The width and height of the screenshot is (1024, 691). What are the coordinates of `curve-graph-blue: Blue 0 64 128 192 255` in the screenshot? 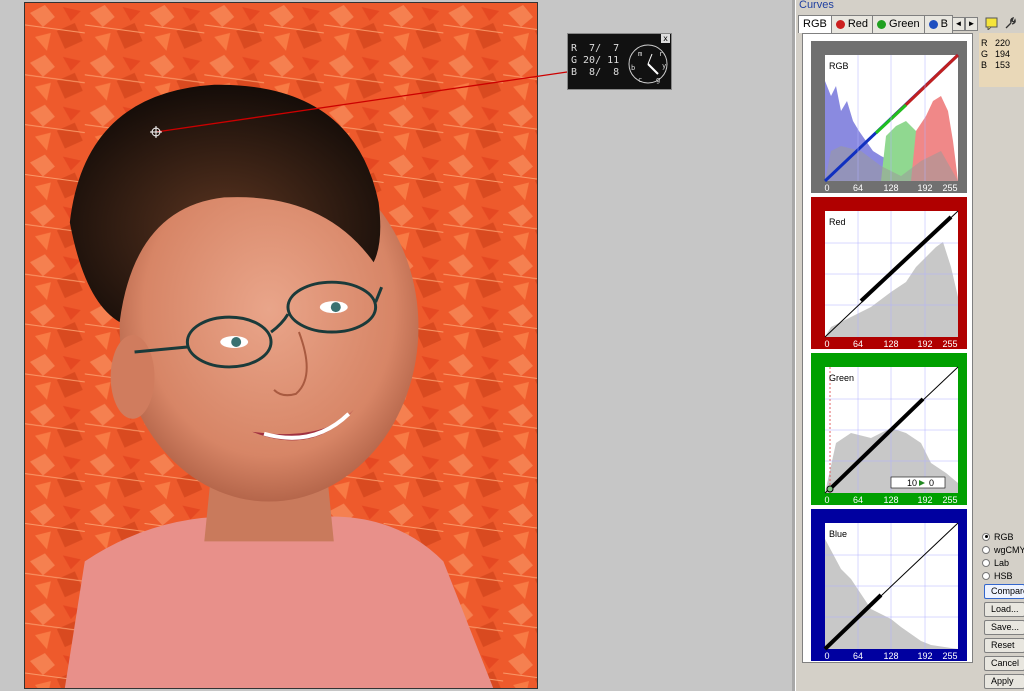 It's located at (889, 585).